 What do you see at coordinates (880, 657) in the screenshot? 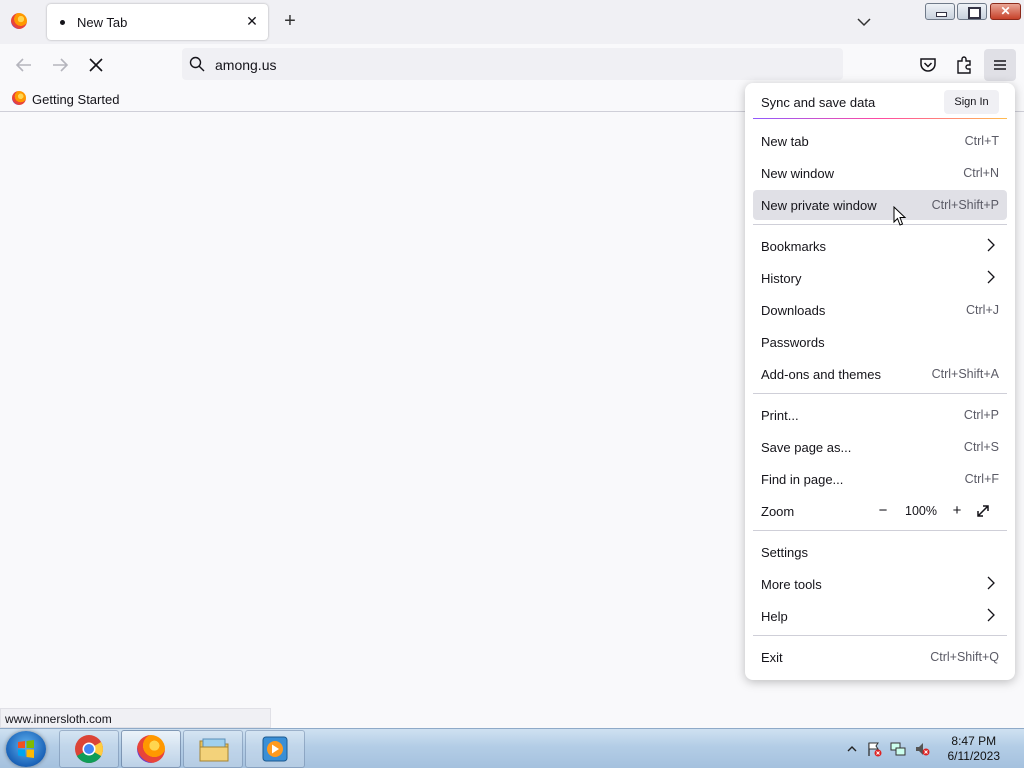
I see `menu-item-exit: Exit Ctrl+Shift+Q` at bounding box center [880, 657].